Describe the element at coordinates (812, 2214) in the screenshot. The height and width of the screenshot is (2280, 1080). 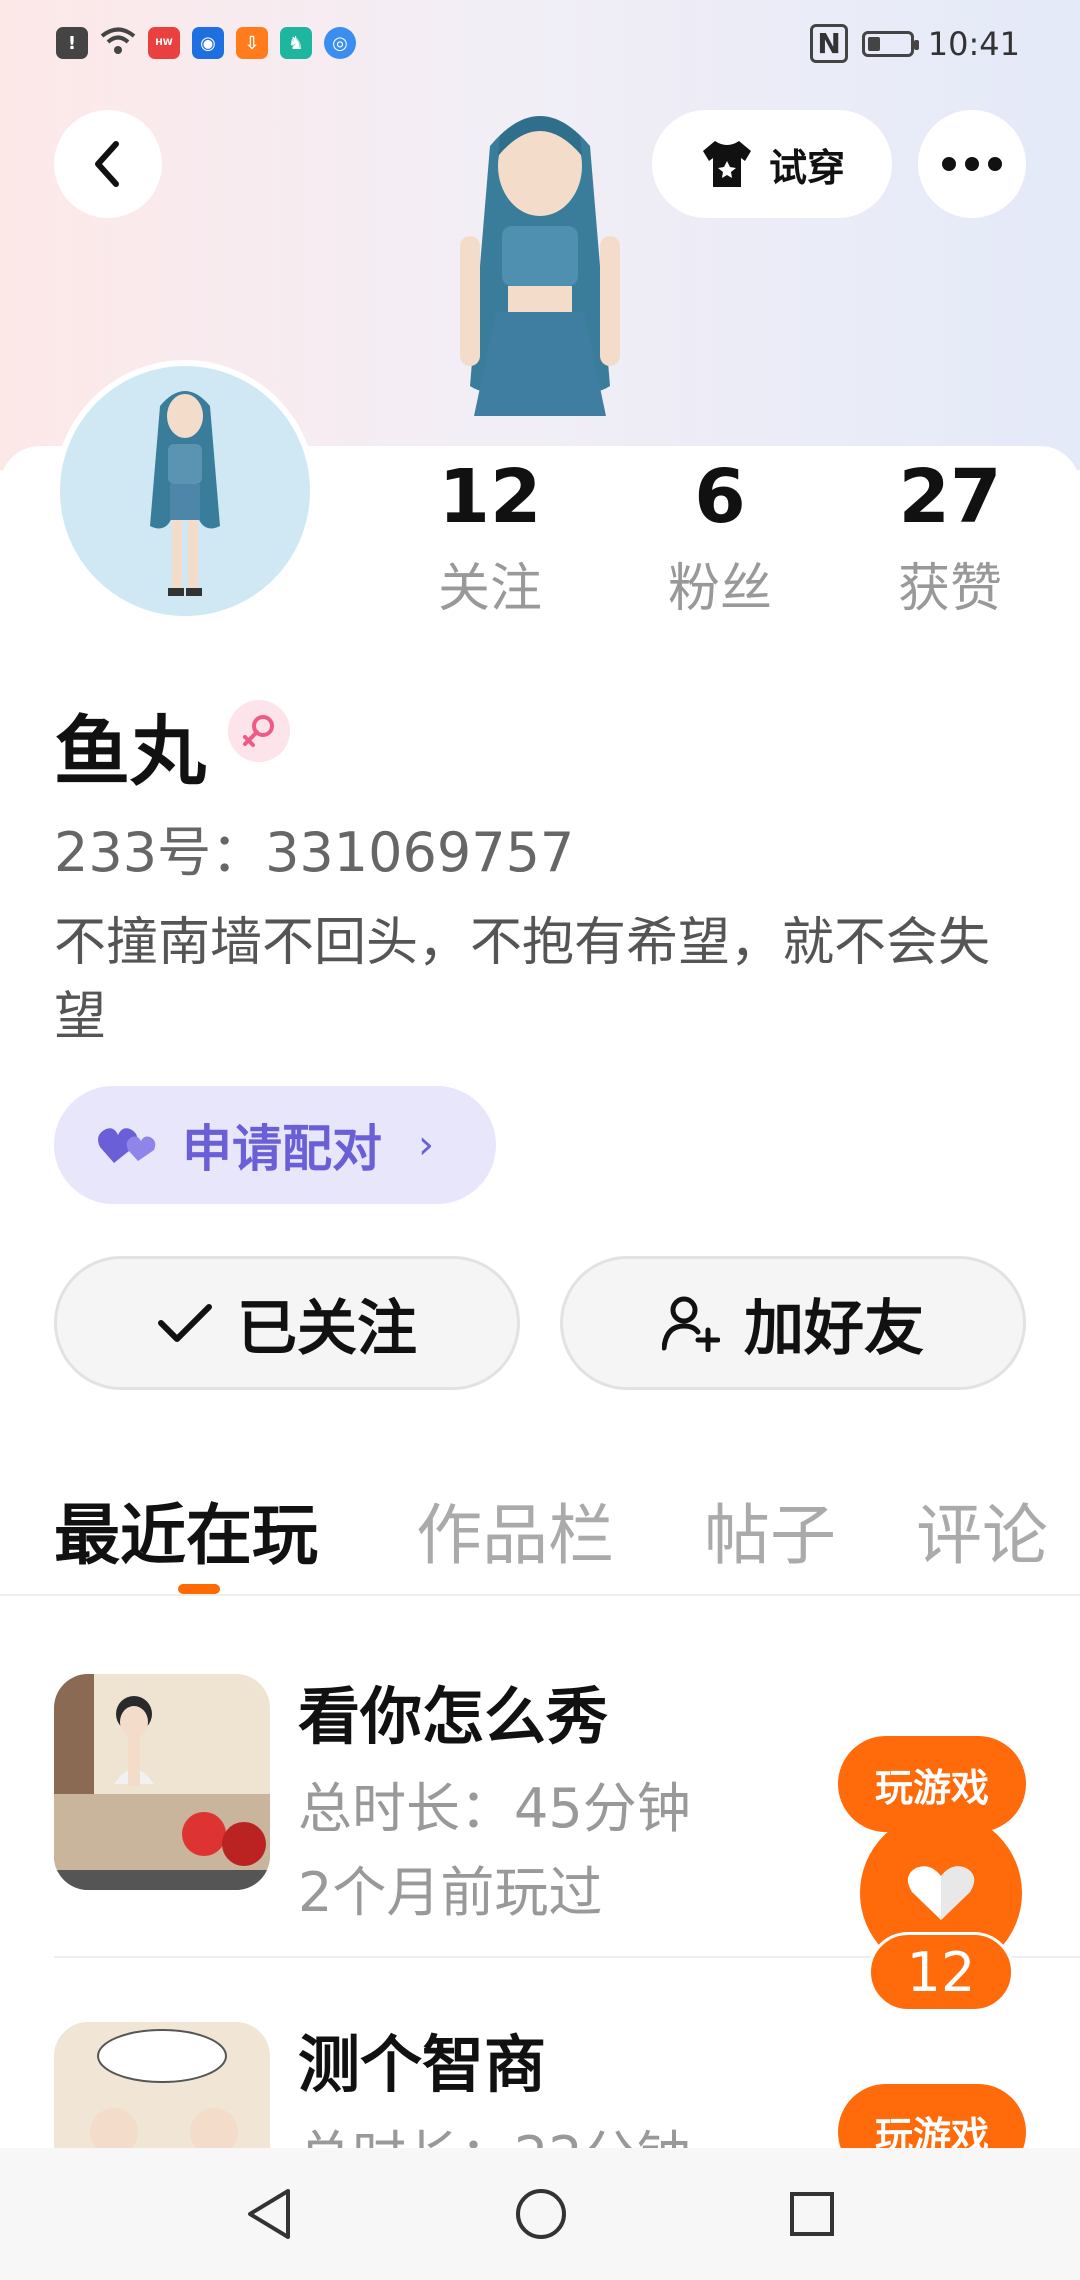
I see `nav-recents-icon` at that location.